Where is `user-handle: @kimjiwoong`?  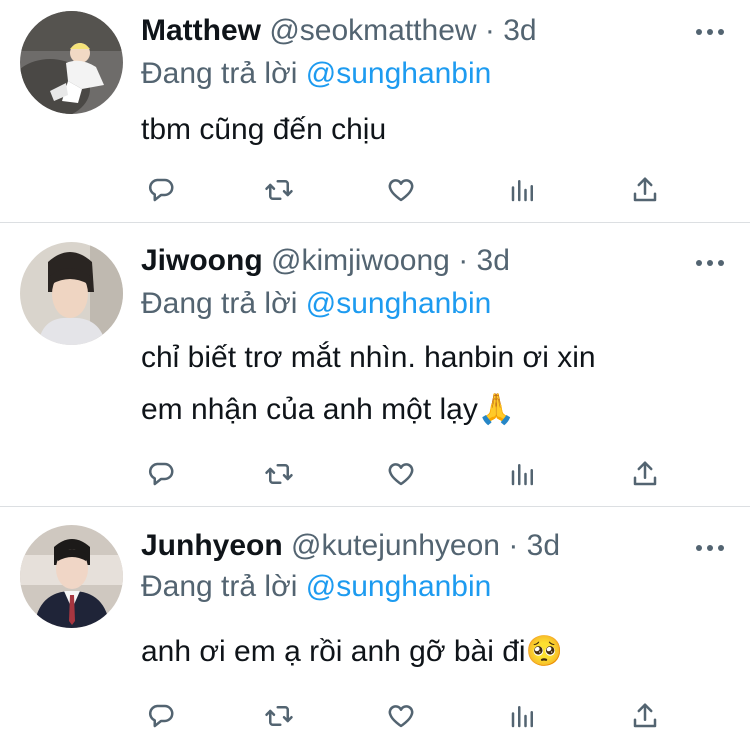
user-handle: @kimjiwoong is located at coordinates (360, 260).